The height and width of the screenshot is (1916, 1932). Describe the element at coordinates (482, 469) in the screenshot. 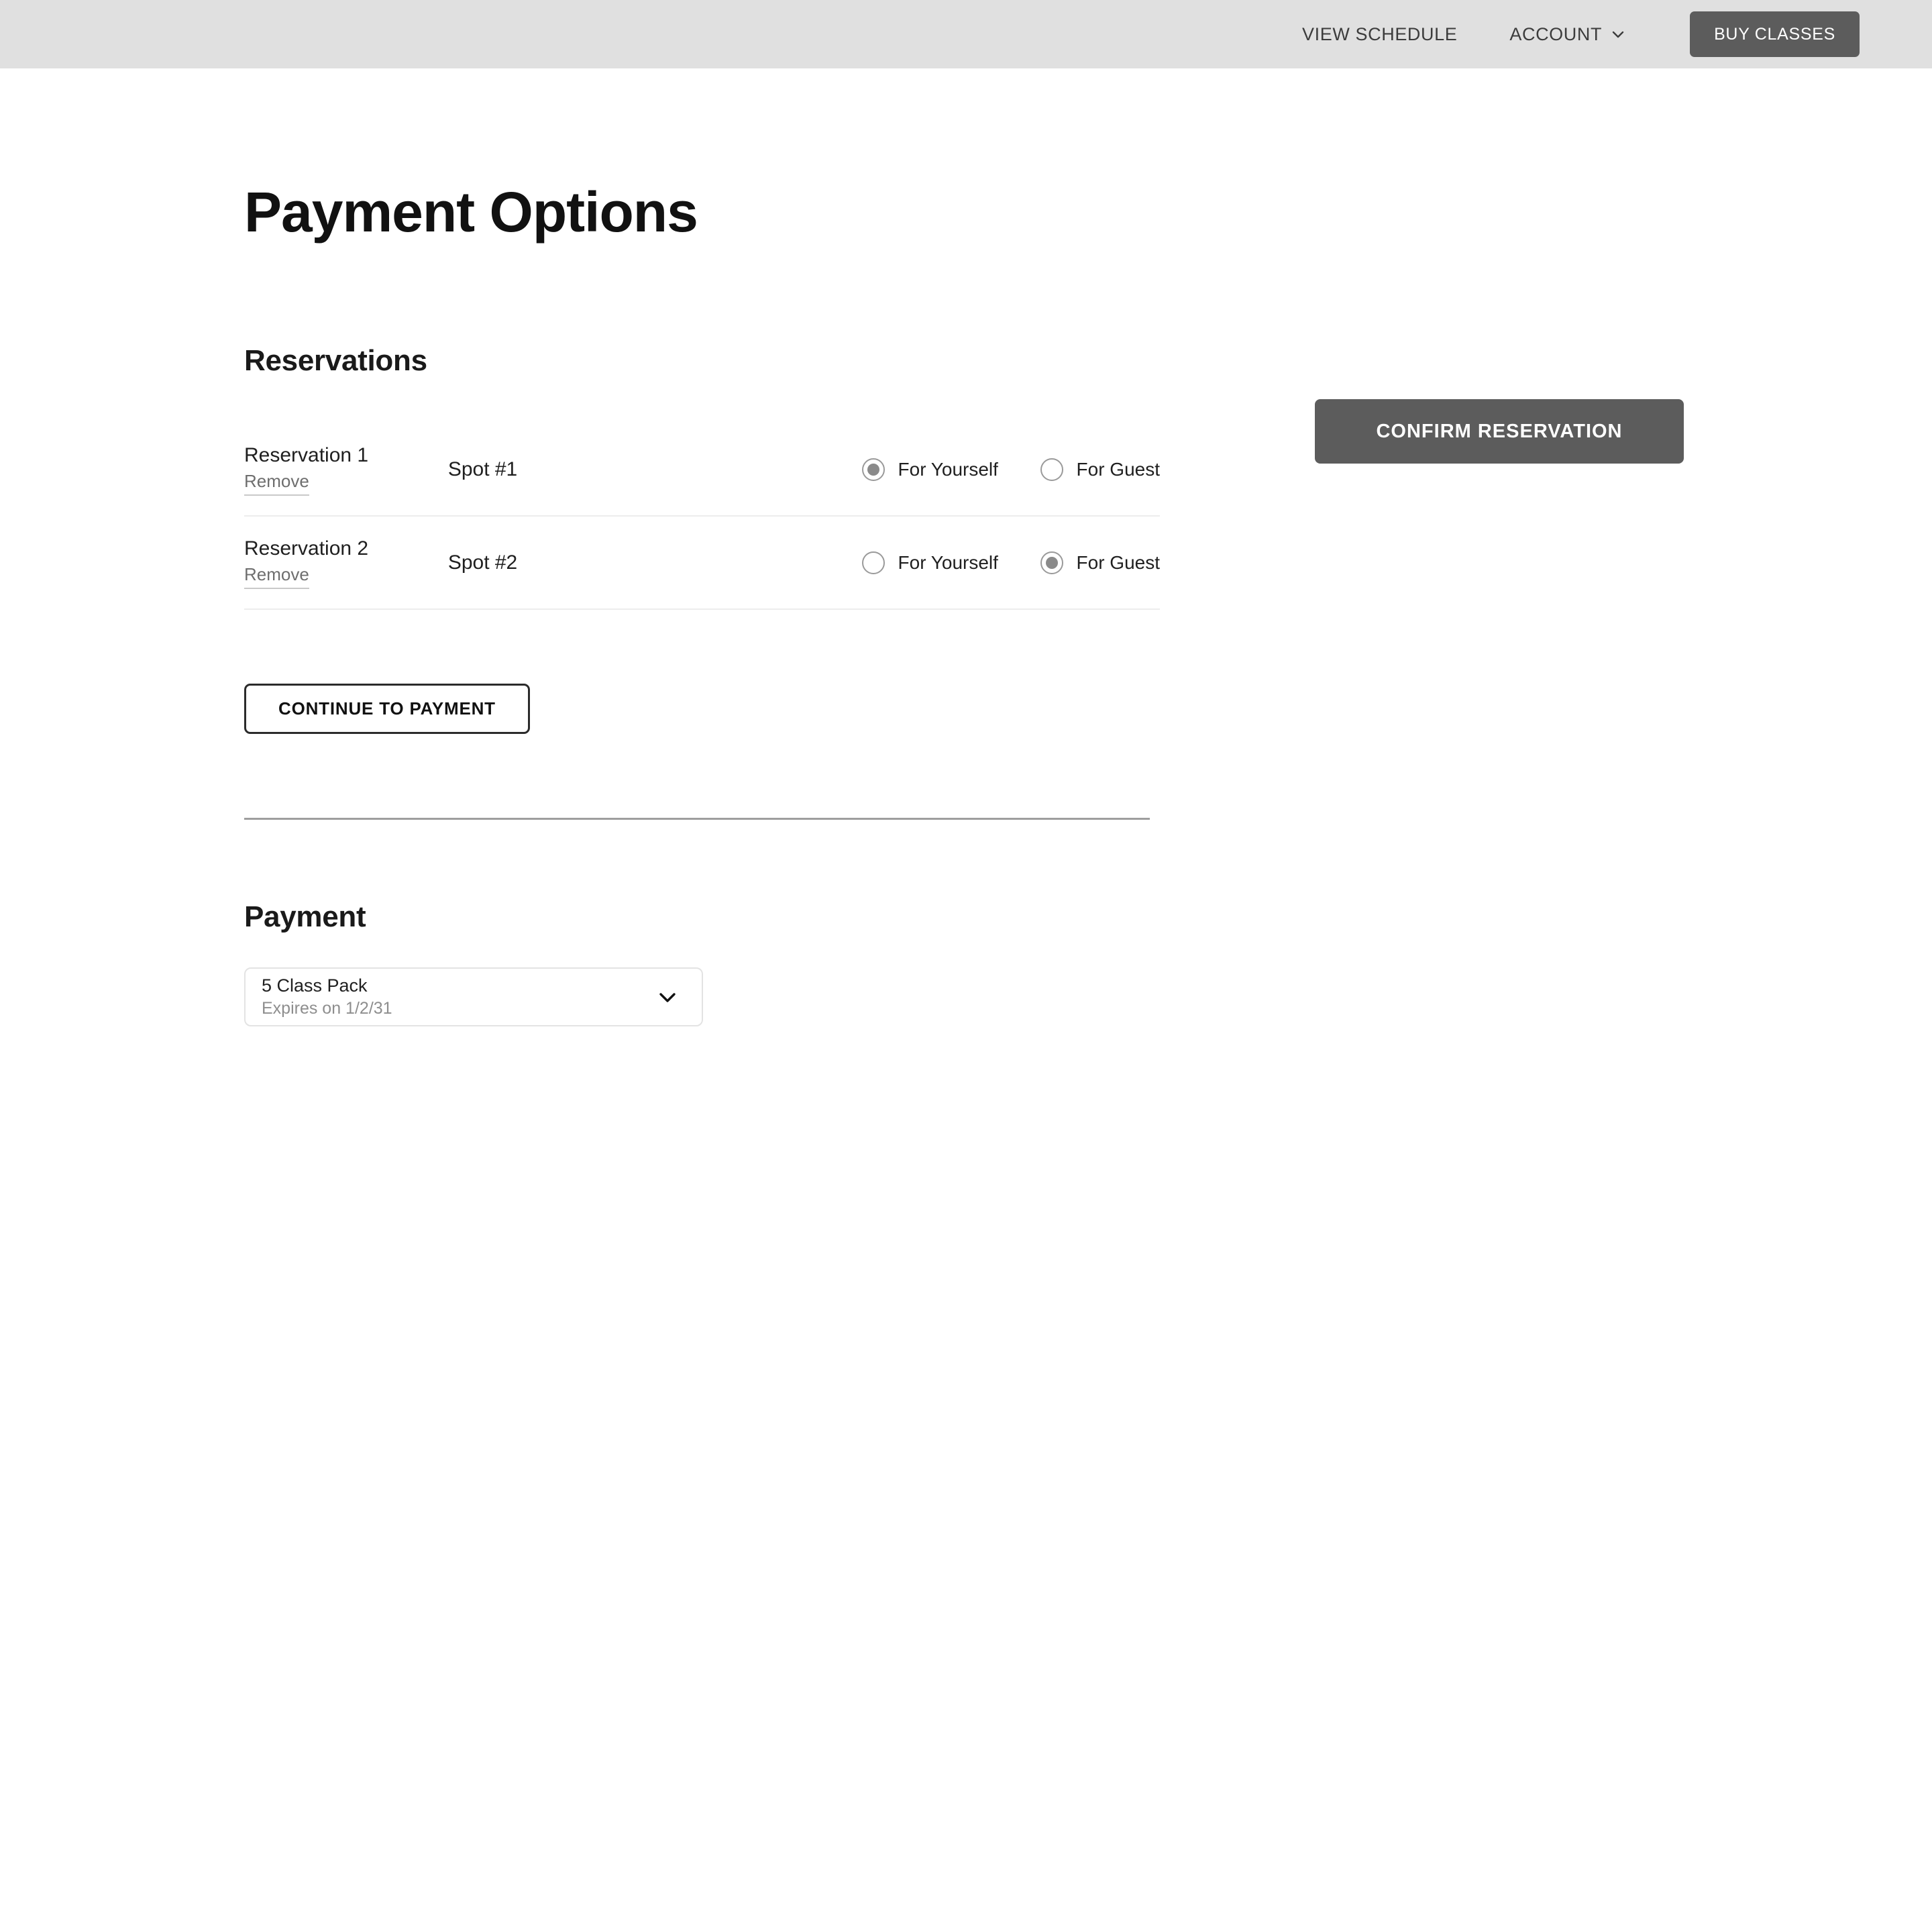

I see `reservation-spot: Spot #1` at that location.